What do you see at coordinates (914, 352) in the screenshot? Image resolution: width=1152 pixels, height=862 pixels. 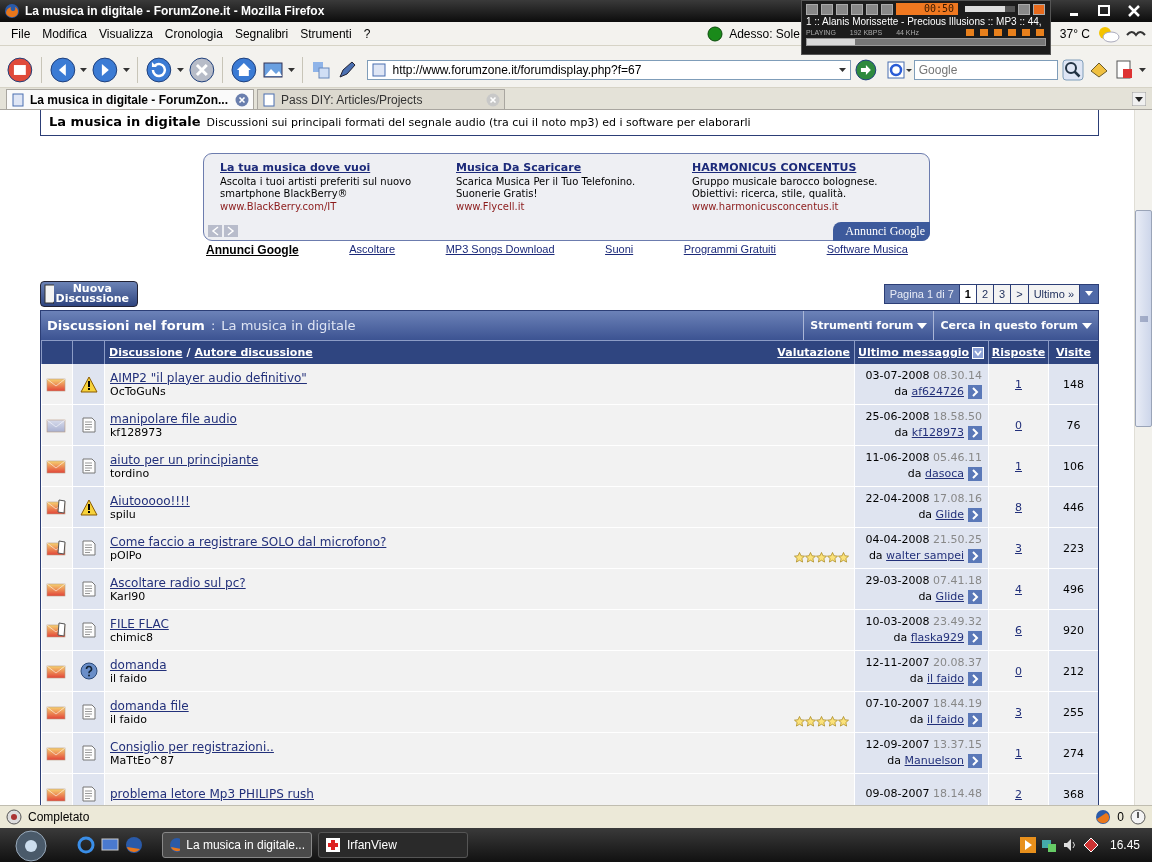 I see `column-header: Ultimo messaggio` at bounding box center [914, 352].